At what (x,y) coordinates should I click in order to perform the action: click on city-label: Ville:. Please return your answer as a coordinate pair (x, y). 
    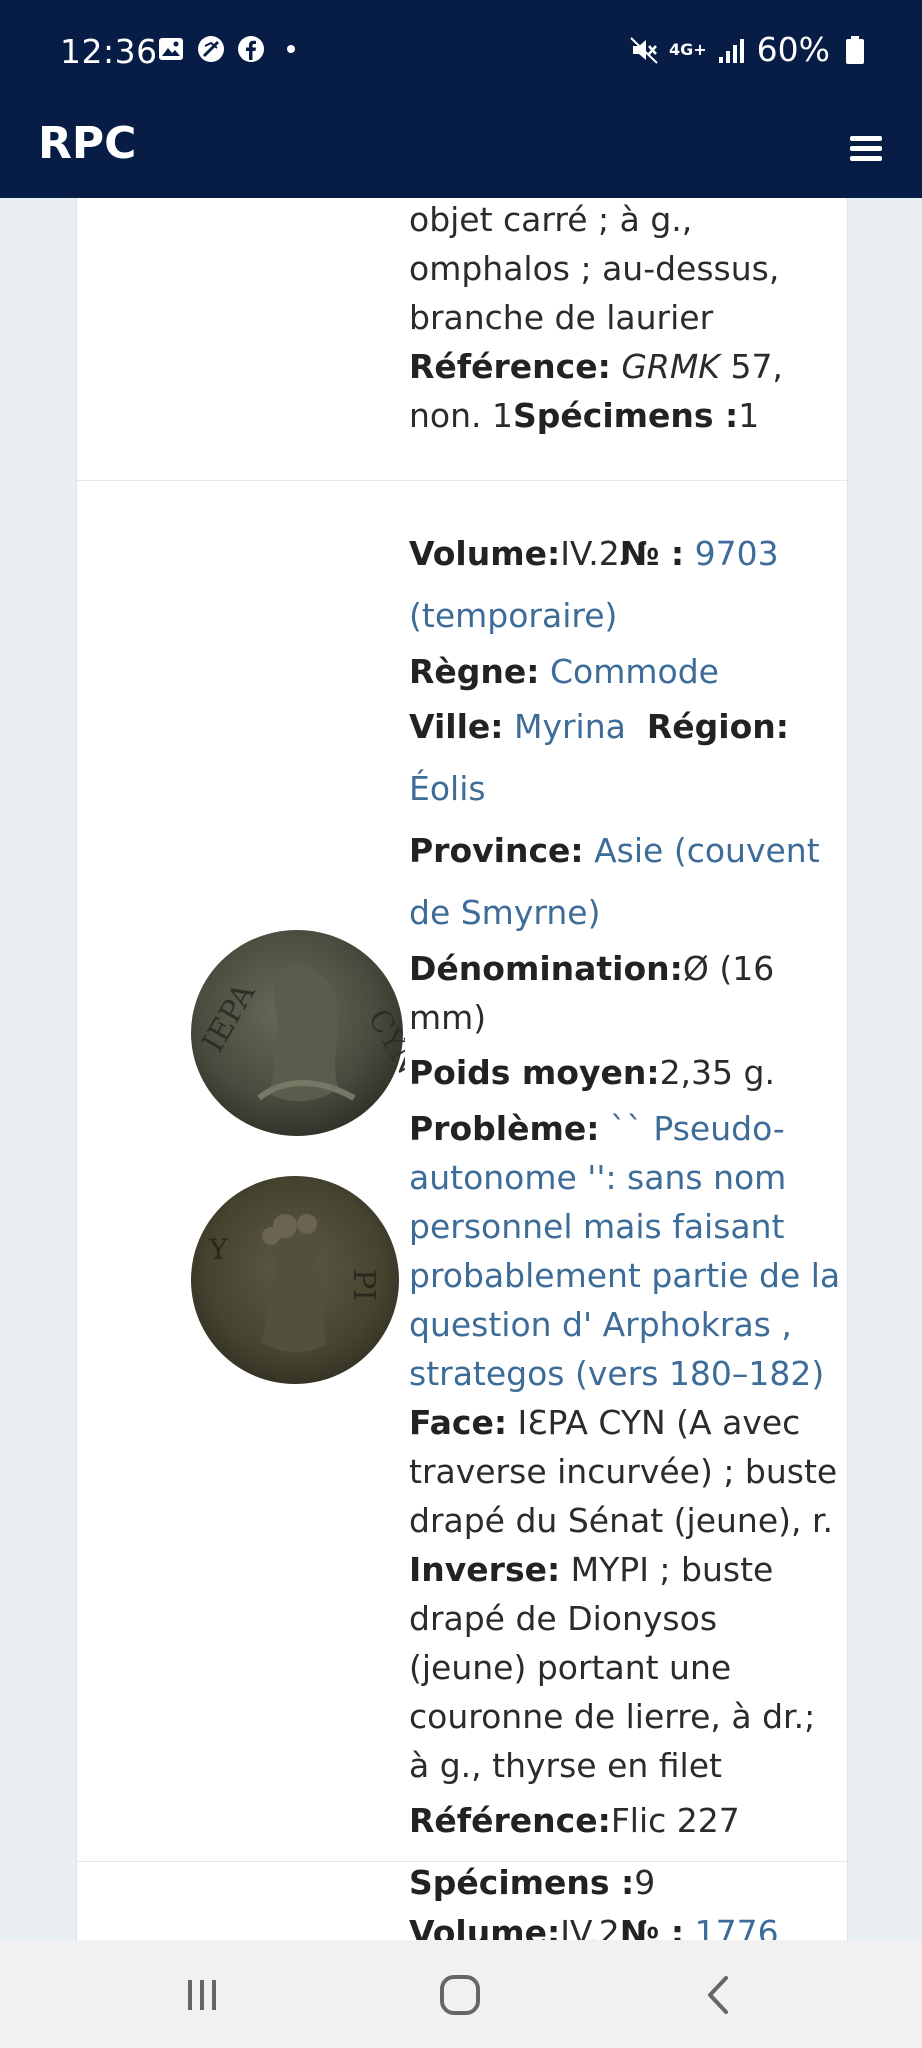
    Looking at the image, I should click on (456, 726).